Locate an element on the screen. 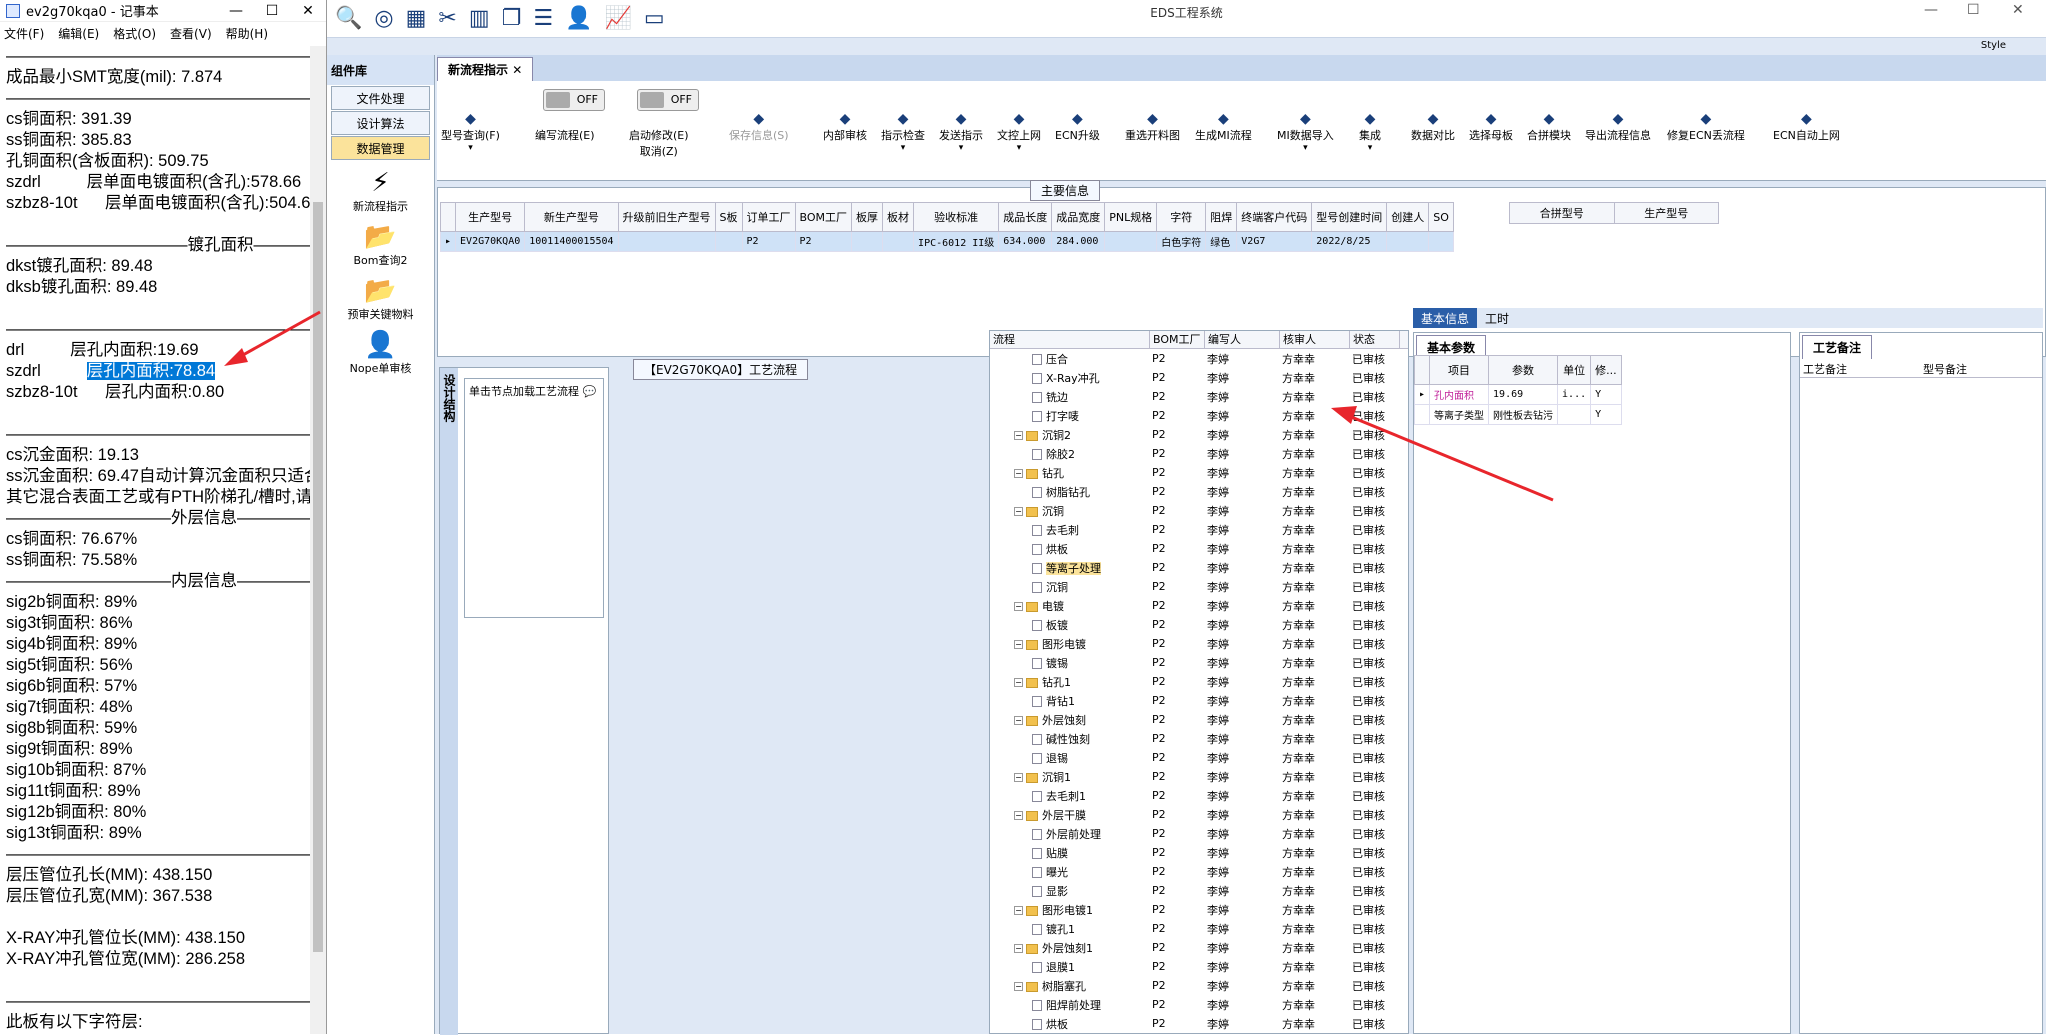 This screenshot has height=1035, width=2046. tree-node: − 外层干膜 is located at coordinates (1070, 815).